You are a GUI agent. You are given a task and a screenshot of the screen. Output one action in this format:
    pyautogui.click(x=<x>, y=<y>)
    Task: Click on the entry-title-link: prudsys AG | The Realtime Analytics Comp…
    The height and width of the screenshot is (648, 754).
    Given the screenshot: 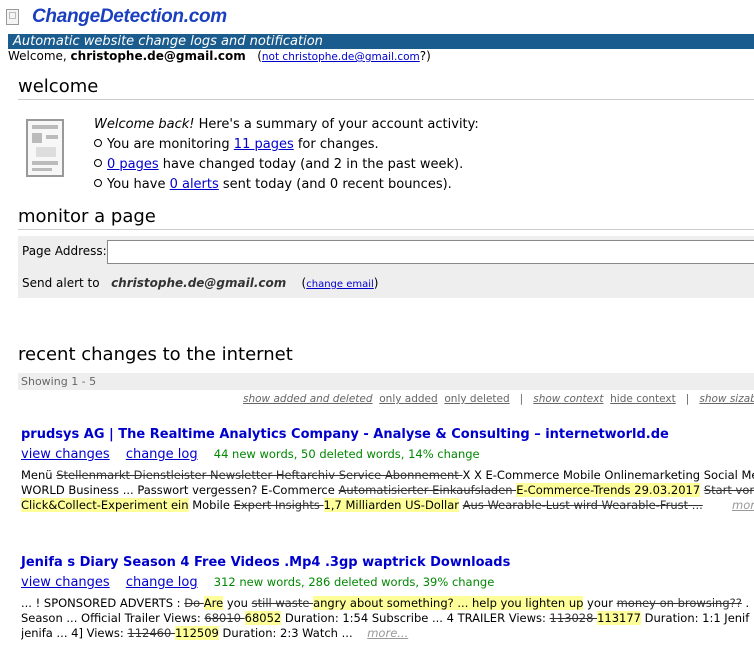 What is the action you would take?
    pyautogui.click(x=345, y=434)
    